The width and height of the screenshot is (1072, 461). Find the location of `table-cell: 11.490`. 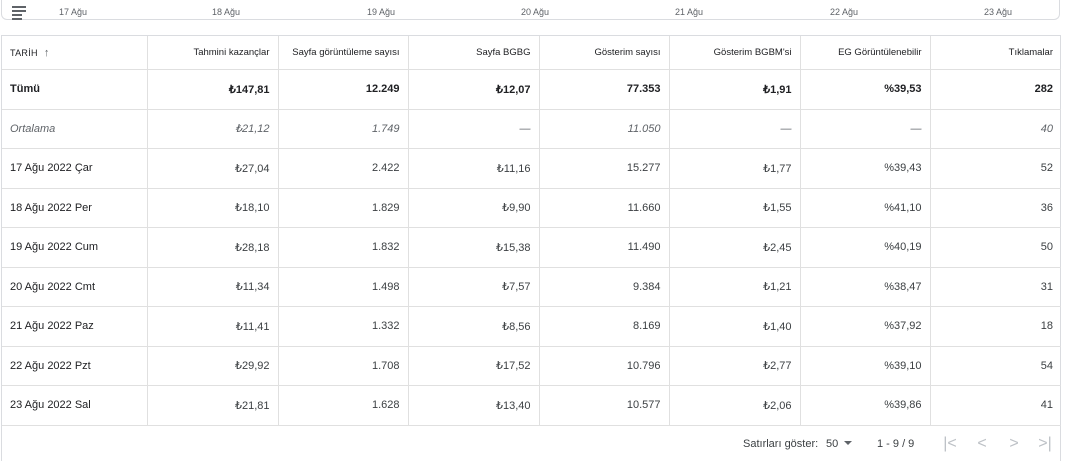

table-cell: 11.490 is located at coordinates (604, 247).